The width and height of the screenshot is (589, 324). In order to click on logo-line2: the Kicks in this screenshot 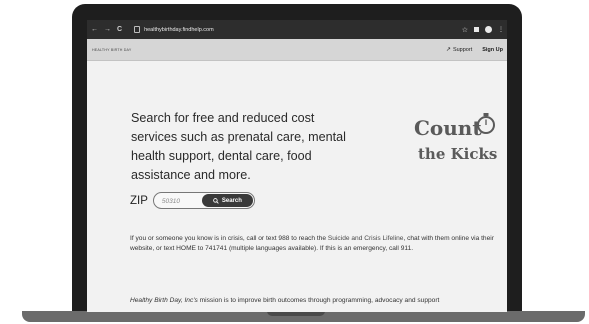, I will do `click(457, 154)`.